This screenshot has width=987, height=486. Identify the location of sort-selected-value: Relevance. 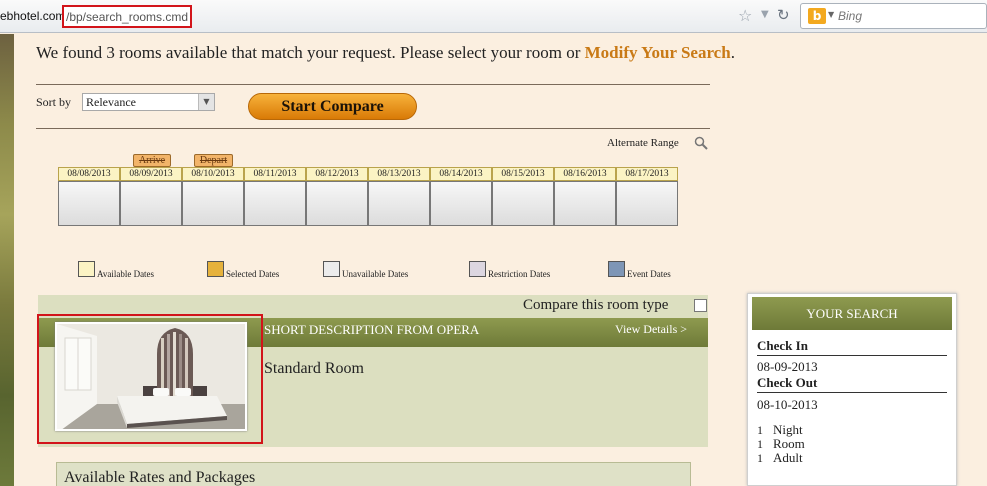
(111, 102).